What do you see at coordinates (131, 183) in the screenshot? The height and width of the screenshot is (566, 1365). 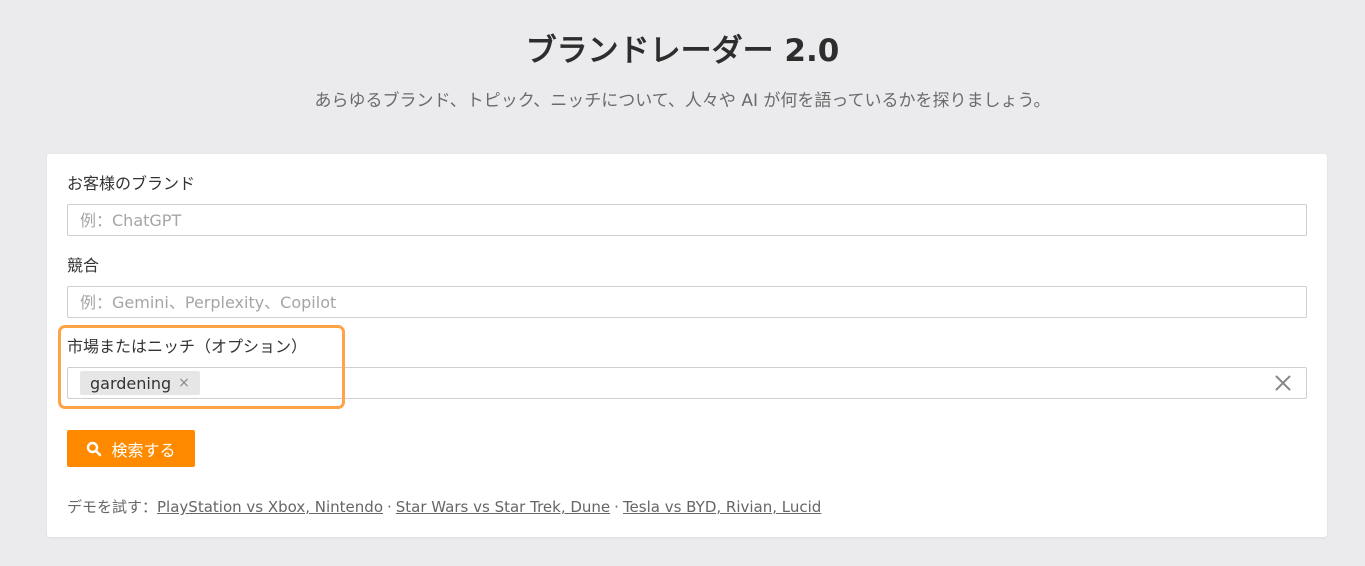 I see `brand-label: お客様のブランド` at bounding box center [131, 183].